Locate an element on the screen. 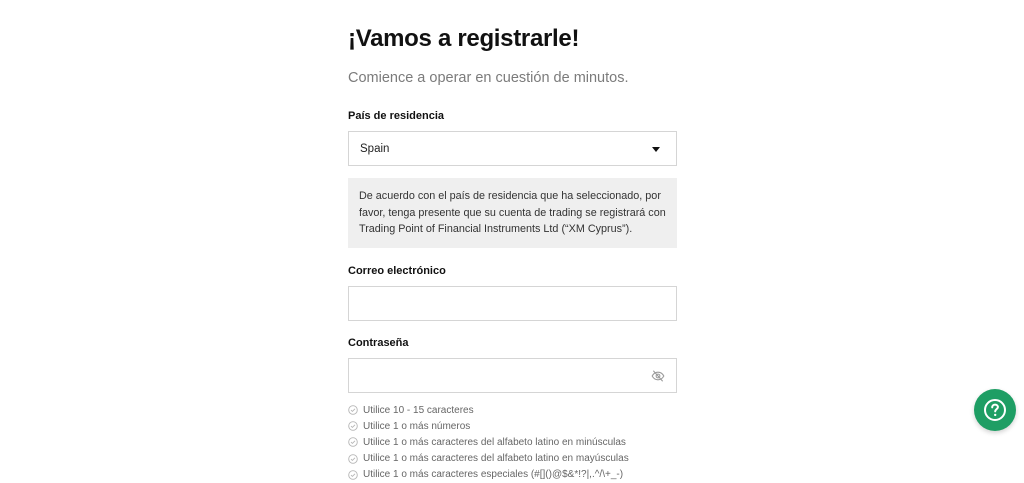 This screenshot has width=1024, height=483. email-field is located at coordinates (512, 303).